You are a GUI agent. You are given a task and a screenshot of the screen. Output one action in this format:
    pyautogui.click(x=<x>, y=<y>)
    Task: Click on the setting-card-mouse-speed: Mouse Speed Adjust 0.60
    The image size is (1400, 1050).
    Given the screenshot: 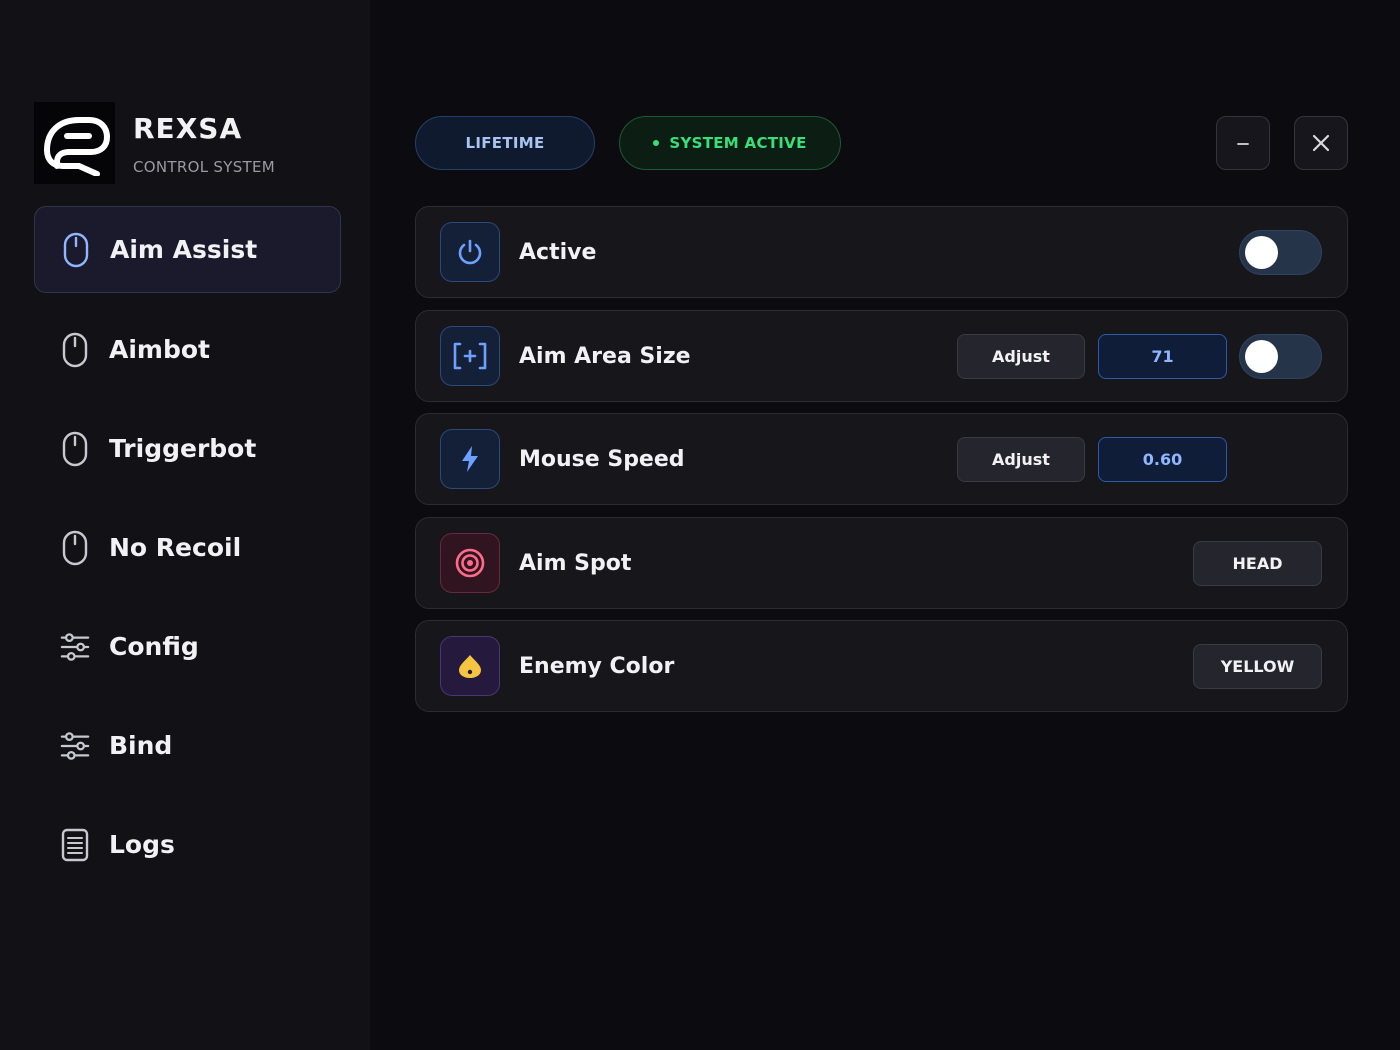 What is the action you would take?
    pyautogui.click(x=881, y=459)
    